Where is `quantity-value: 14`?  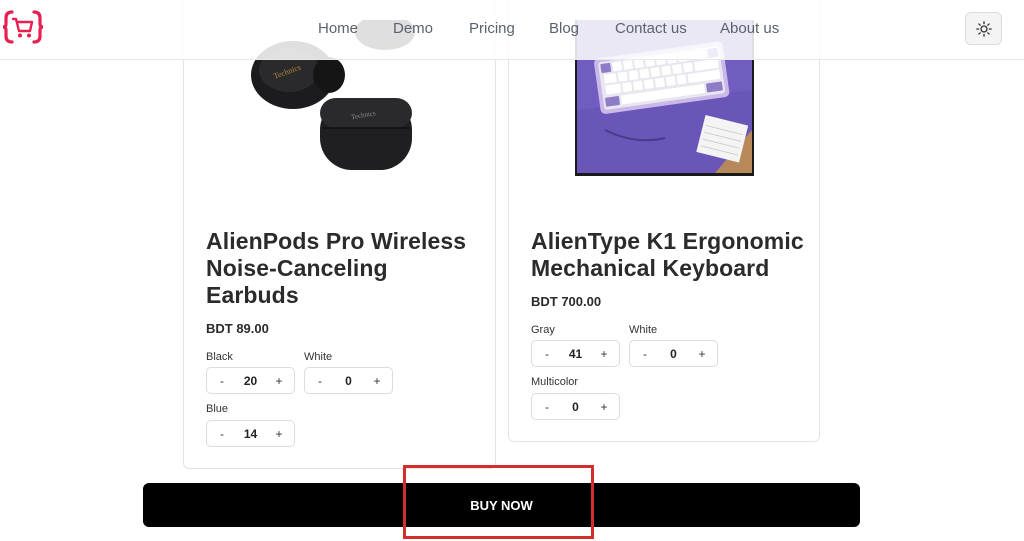
quantity-value: 14 is located at coordinates (250, 434).